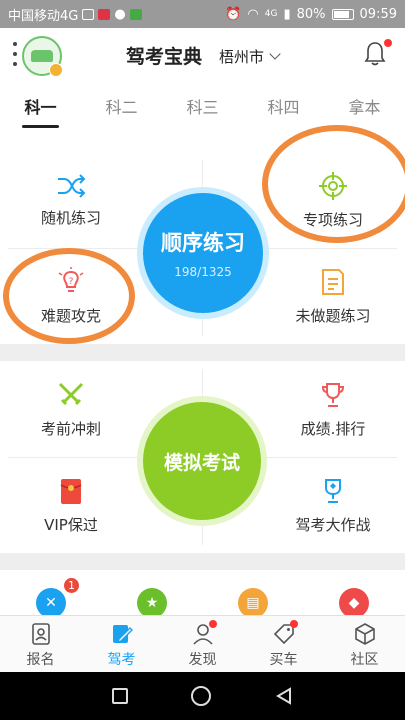 This screenshot has height=720, width=405. I want to click on feature-strip: ✕ 1 ★ ▤ ◆, so click(202, 592).